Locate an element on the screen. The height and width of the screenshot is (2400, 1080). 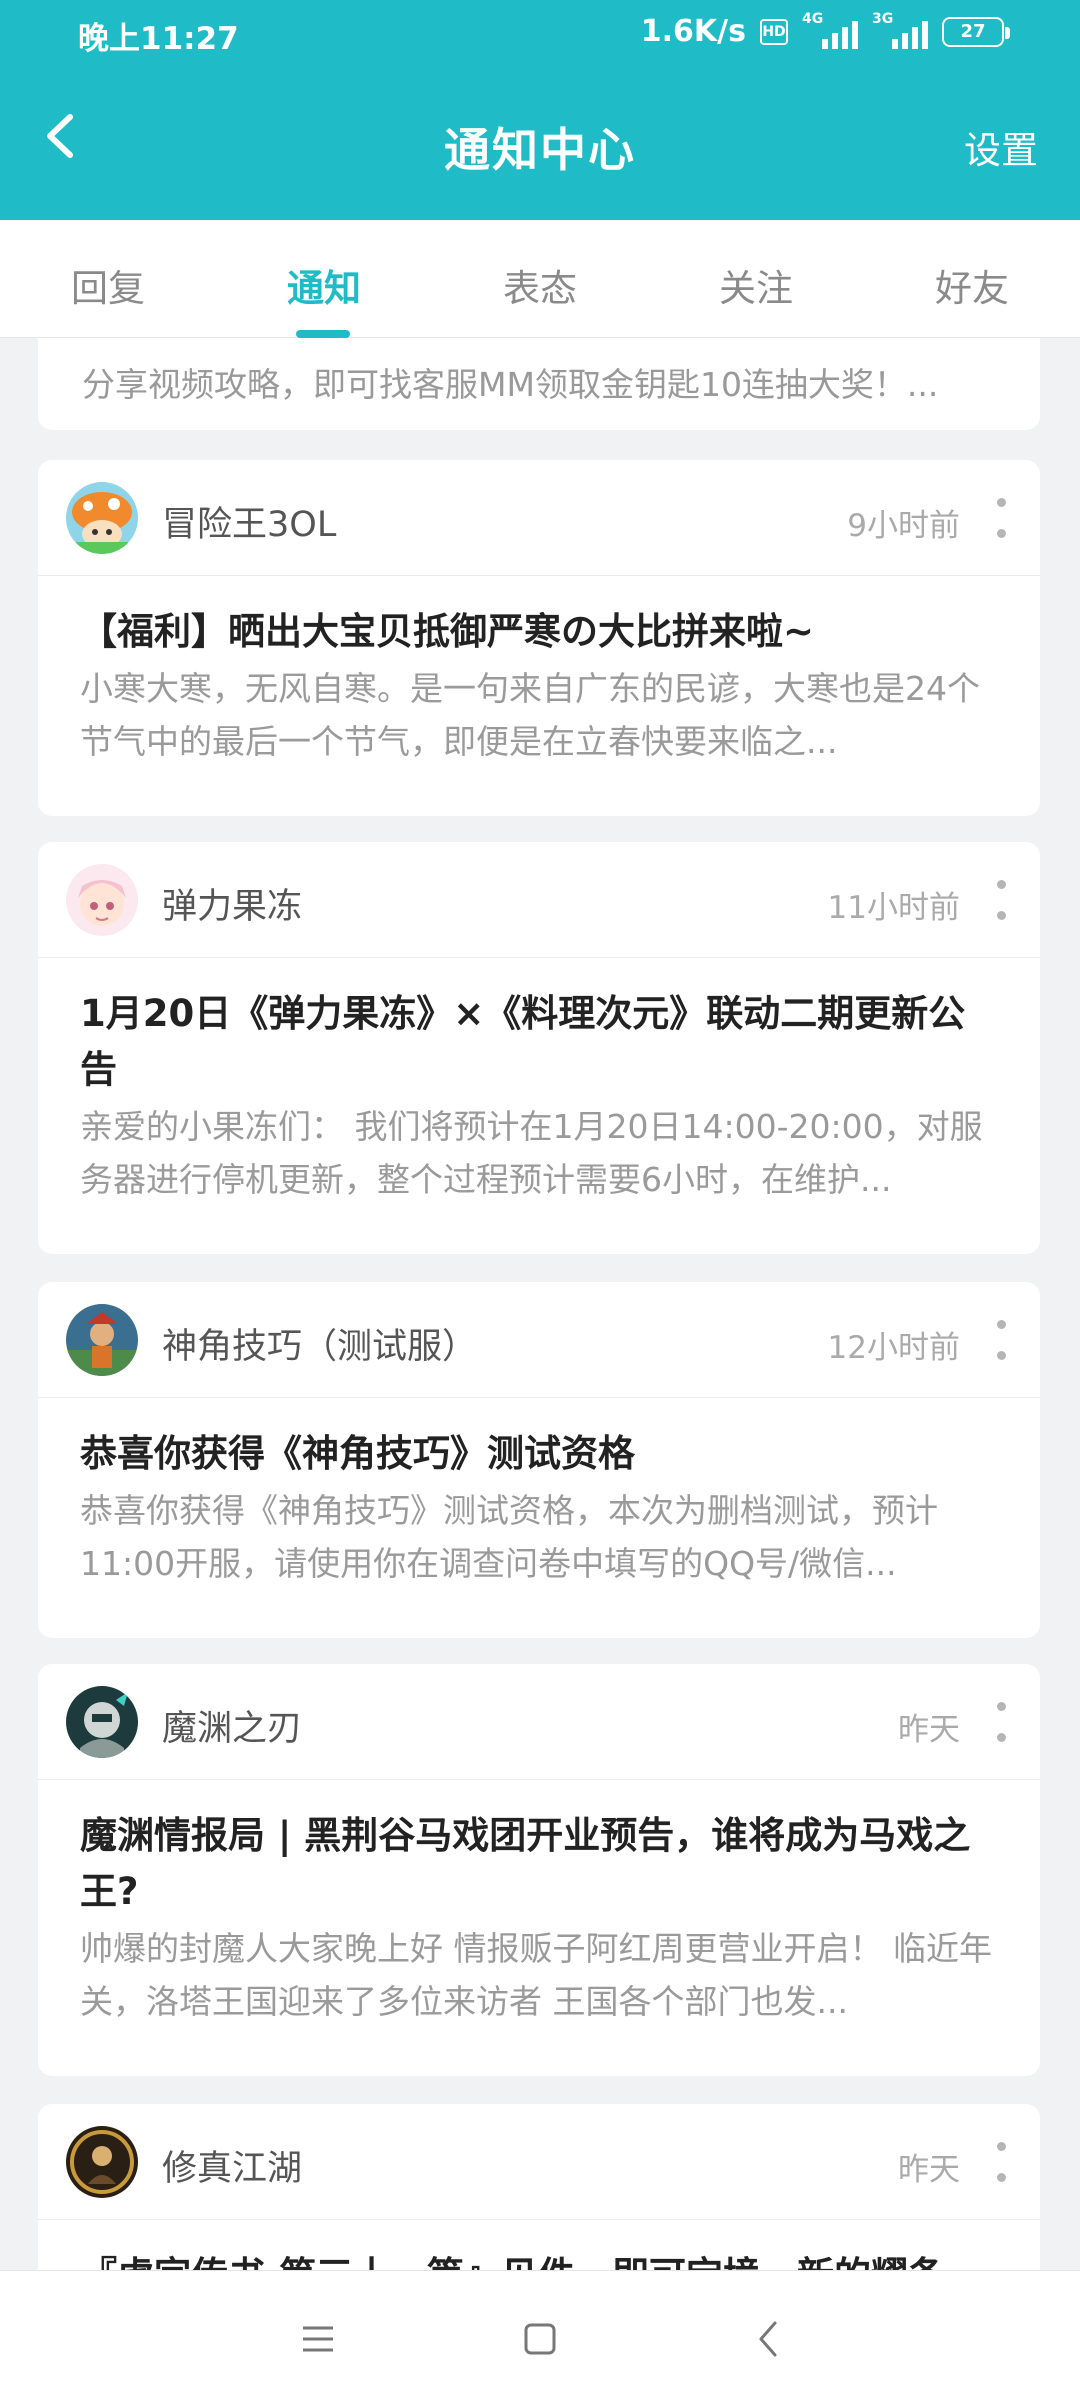
system-back-button is located at coordinates (768, 2339).